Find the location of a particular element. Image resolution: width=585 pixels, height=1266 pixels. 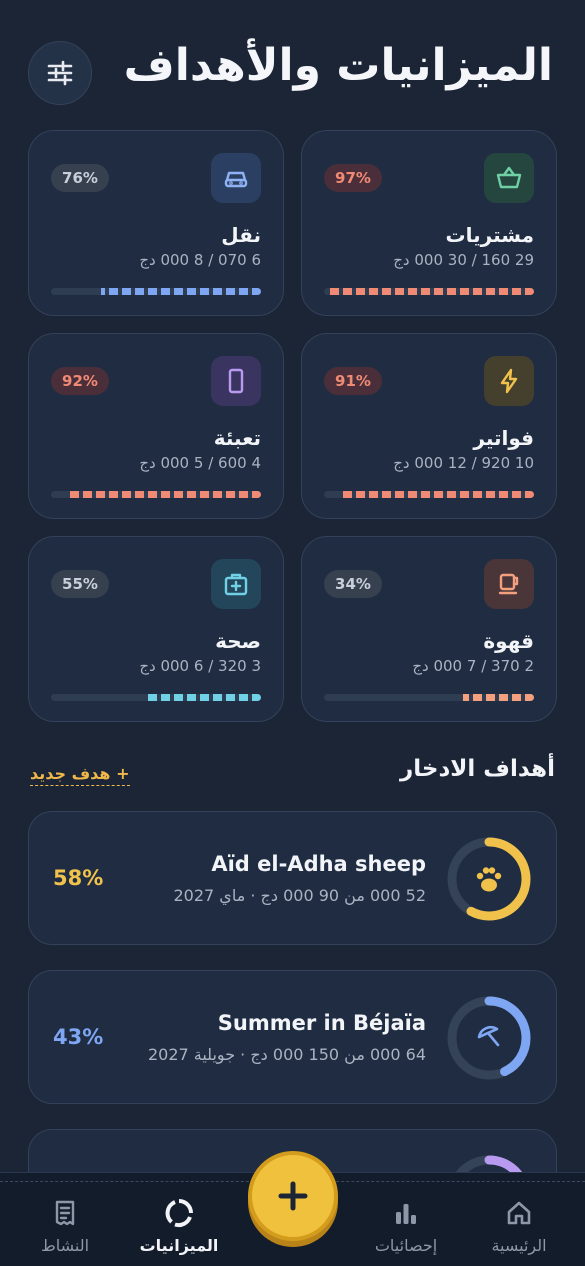

phone-icon is located at coordinates (236, 381).